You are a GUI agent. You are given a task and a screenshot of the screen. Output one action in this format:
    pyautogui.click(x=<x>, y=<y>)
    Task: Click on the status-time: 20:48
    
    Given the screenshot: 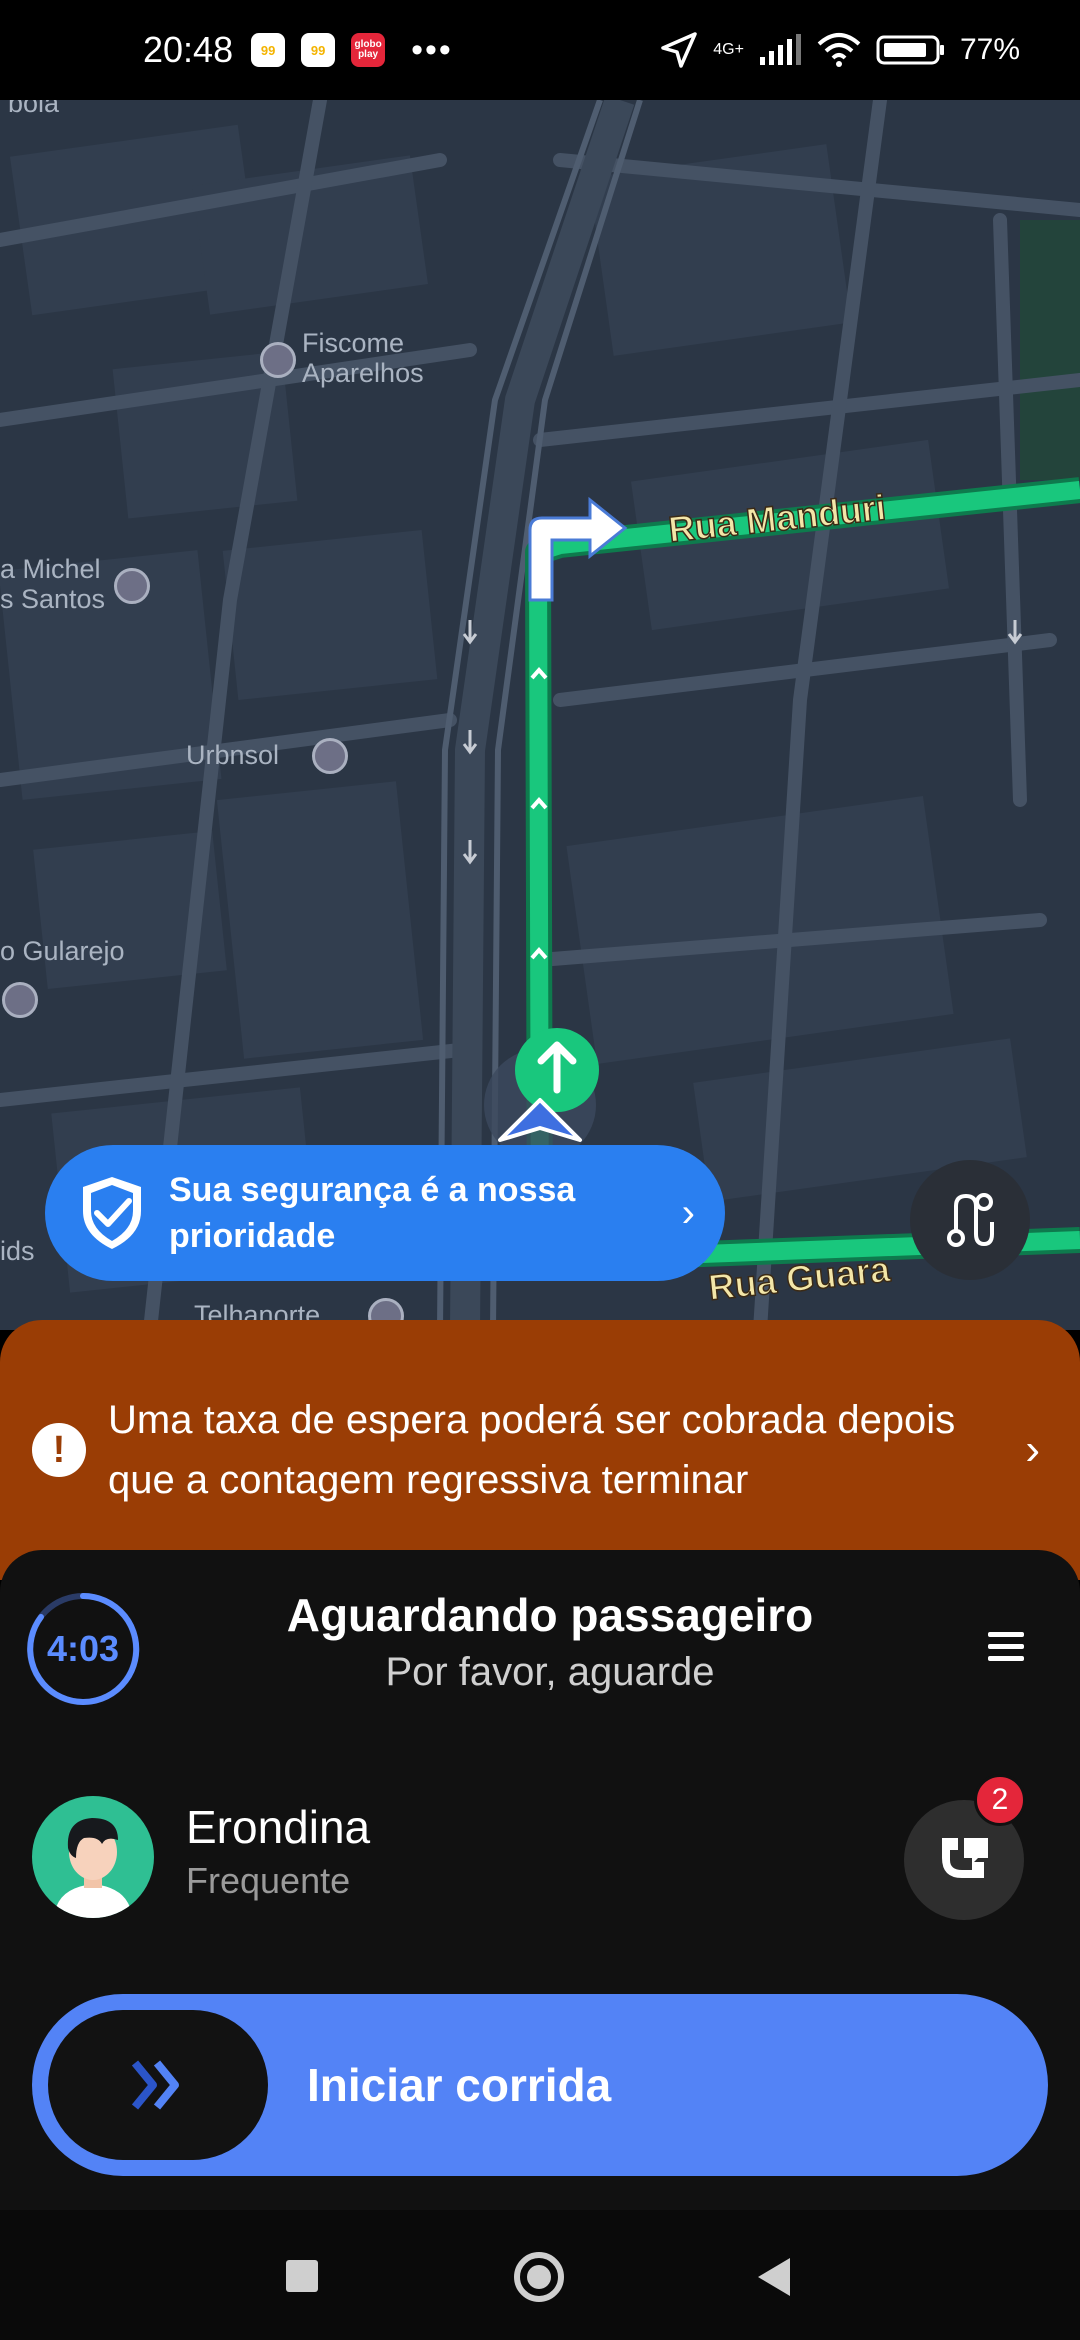 What is the action you would take?
    pyautogui.click(x=188, y=49)
    